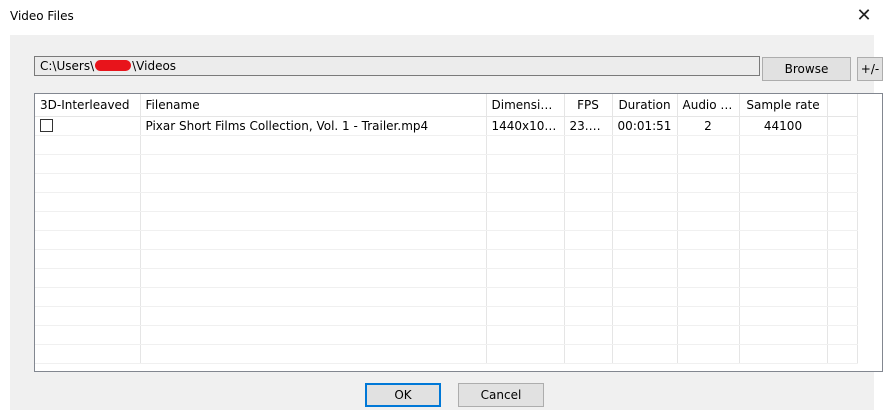  What do you see at coordinates (588, 105) in the screenshot?
I see `column-header-fps: FPS` at bounding box center [588, 105].